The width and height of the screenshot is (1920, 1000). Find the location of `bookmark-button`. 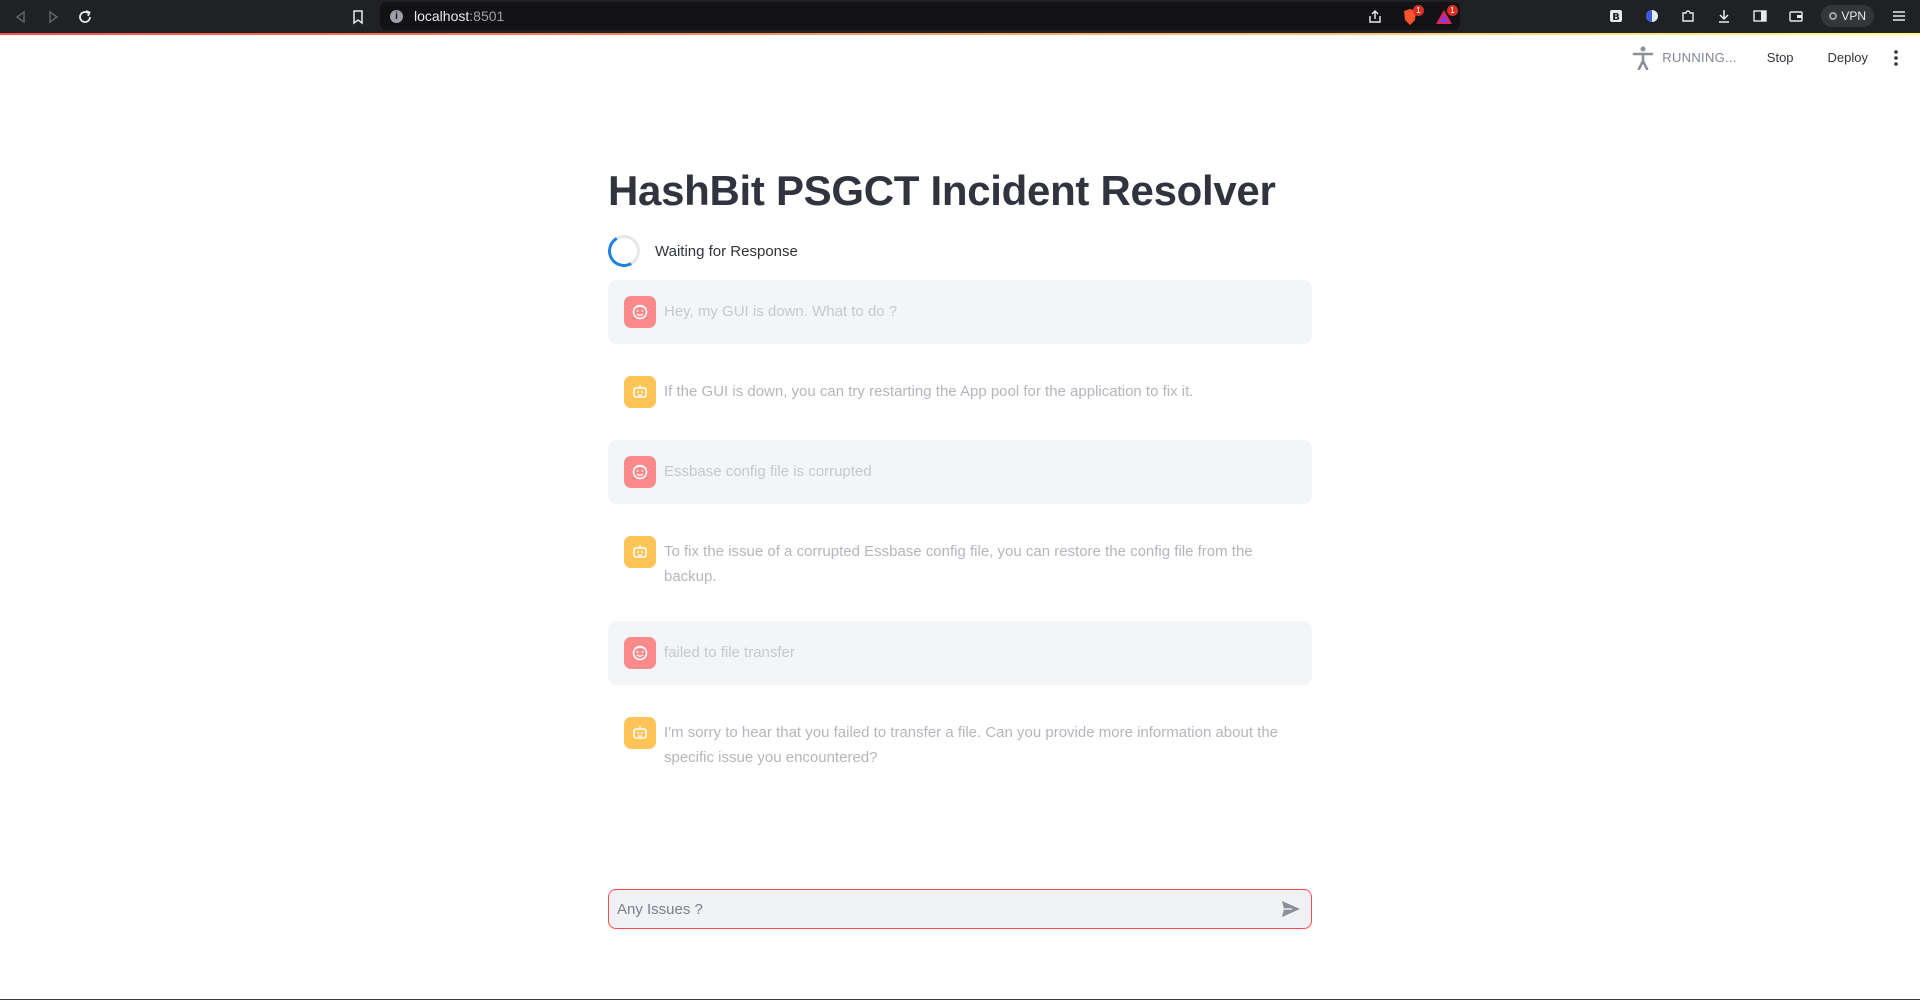

bookmark-button is located at coordinates (358, 17).